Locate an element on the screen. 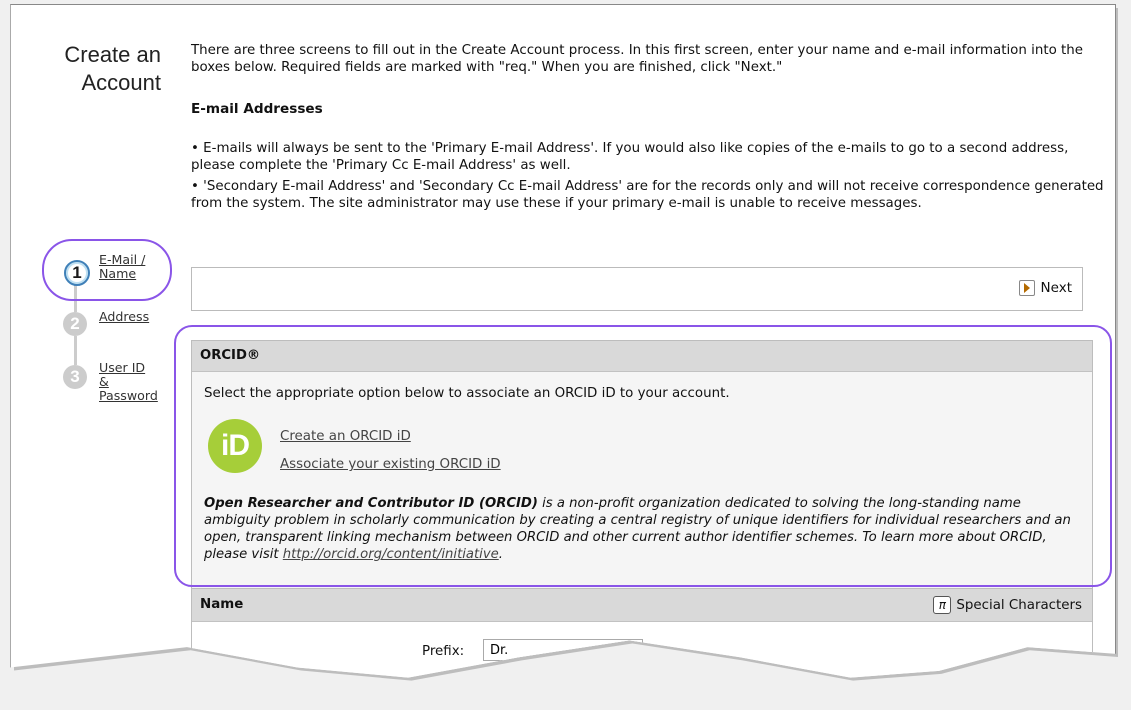 The width and height of the screenshot is (1131, 710). step-3-label-line1: User ID is located at coordinates (122, 367).